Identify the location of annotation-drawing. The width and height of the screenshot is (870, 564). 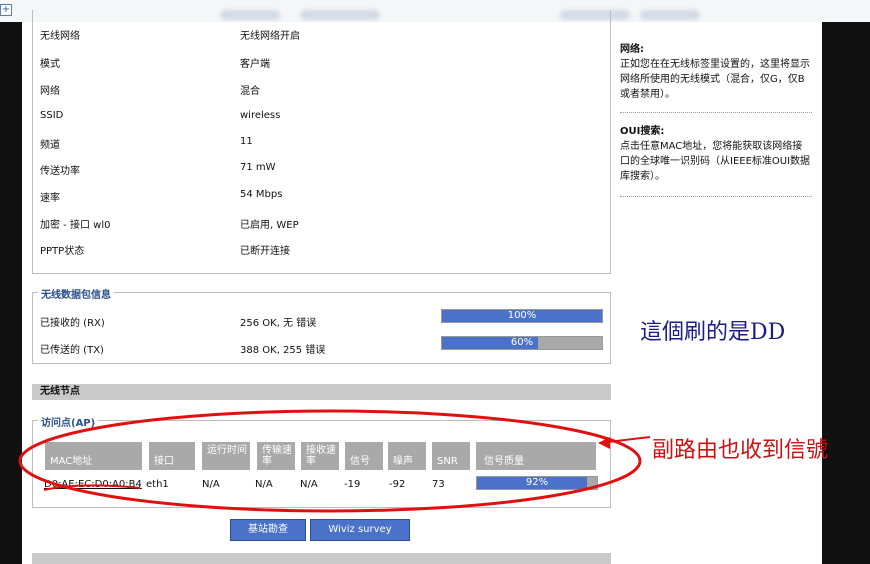
(334, 461).